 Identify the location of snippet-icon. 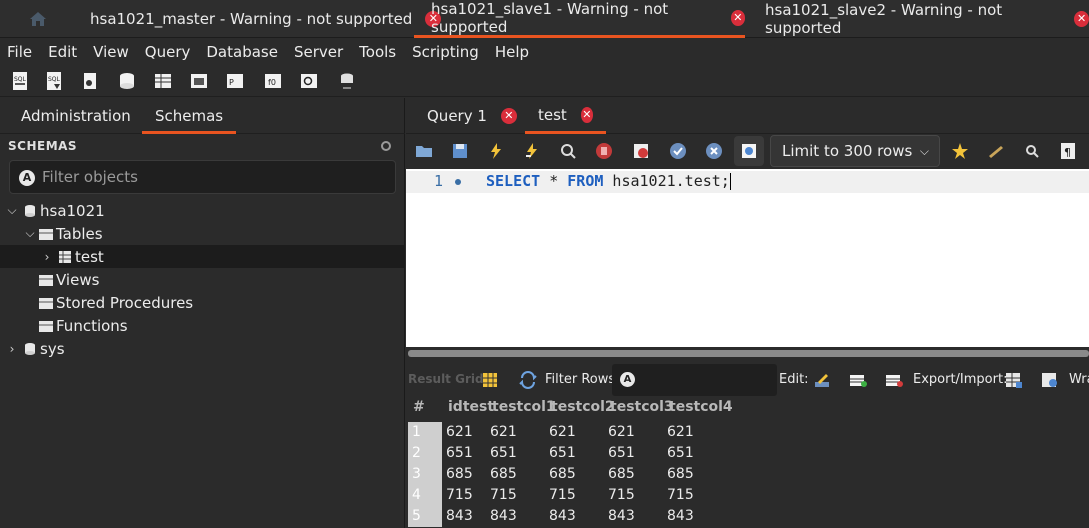
(996, 151).